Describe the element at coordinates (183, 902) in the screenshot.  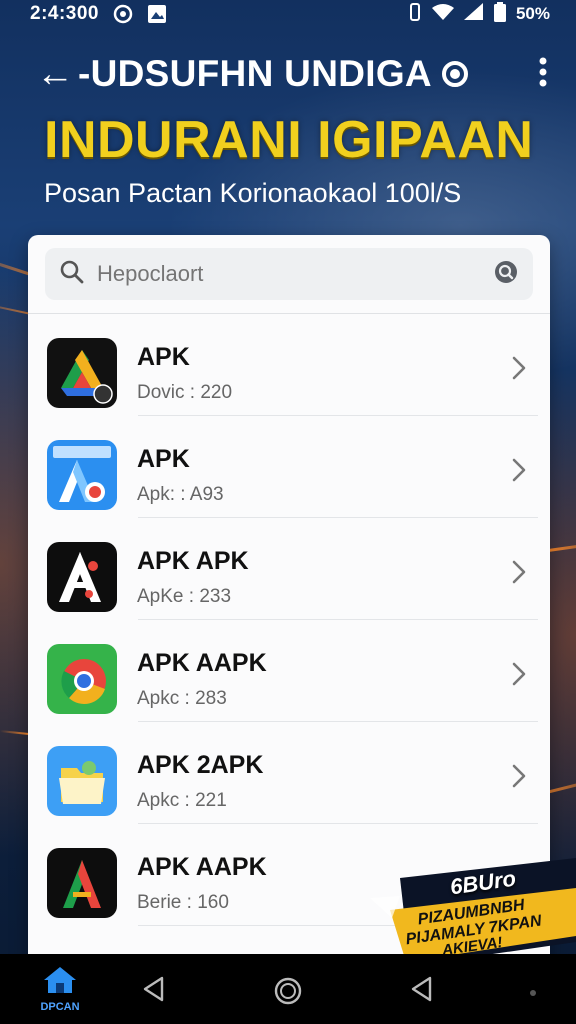
I see `app-detail: Berie : 160` at that location.